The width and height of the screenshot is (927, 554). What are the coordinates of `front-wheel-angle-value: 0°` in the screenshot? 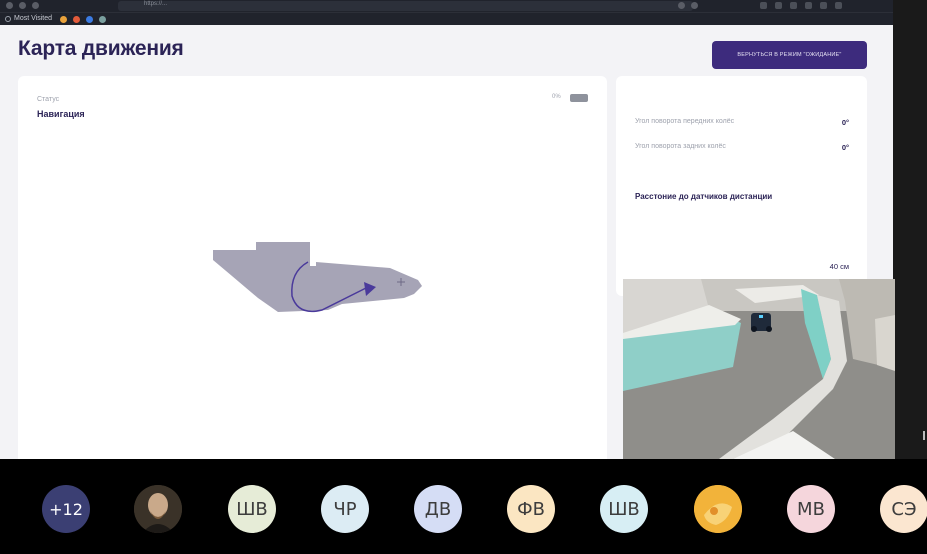 It's located at (845, 122).